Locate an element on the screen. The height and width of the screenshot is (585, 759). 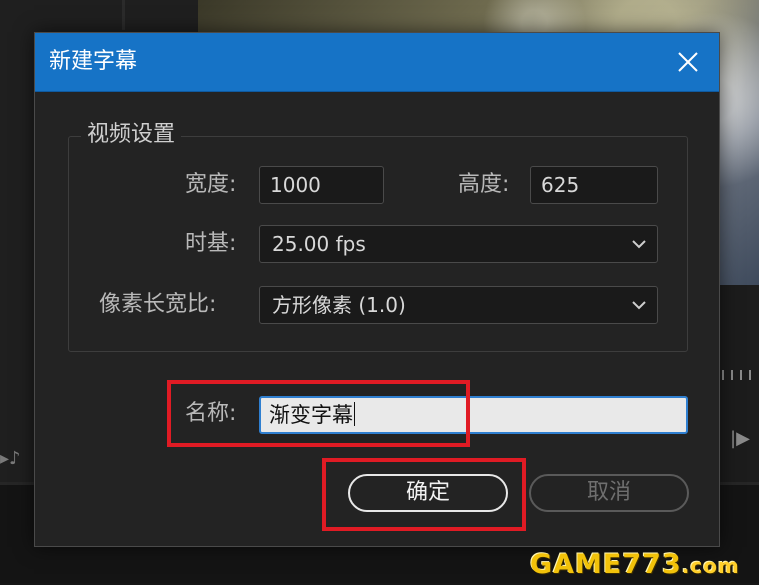
width-field: 1000 is located at coordinates (321, 185).